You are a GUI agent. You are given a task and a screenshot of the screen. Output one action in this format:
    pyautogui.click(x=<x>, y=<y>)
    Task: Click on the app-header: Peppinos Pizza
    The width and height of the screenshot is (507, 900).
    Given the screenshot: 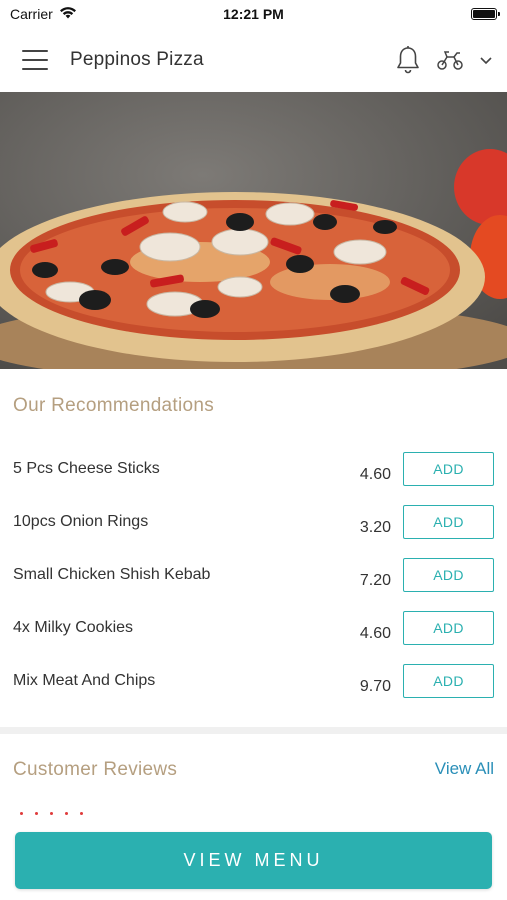 What is the action you would take?
    pyautogui.click(x=253, y=60)
    